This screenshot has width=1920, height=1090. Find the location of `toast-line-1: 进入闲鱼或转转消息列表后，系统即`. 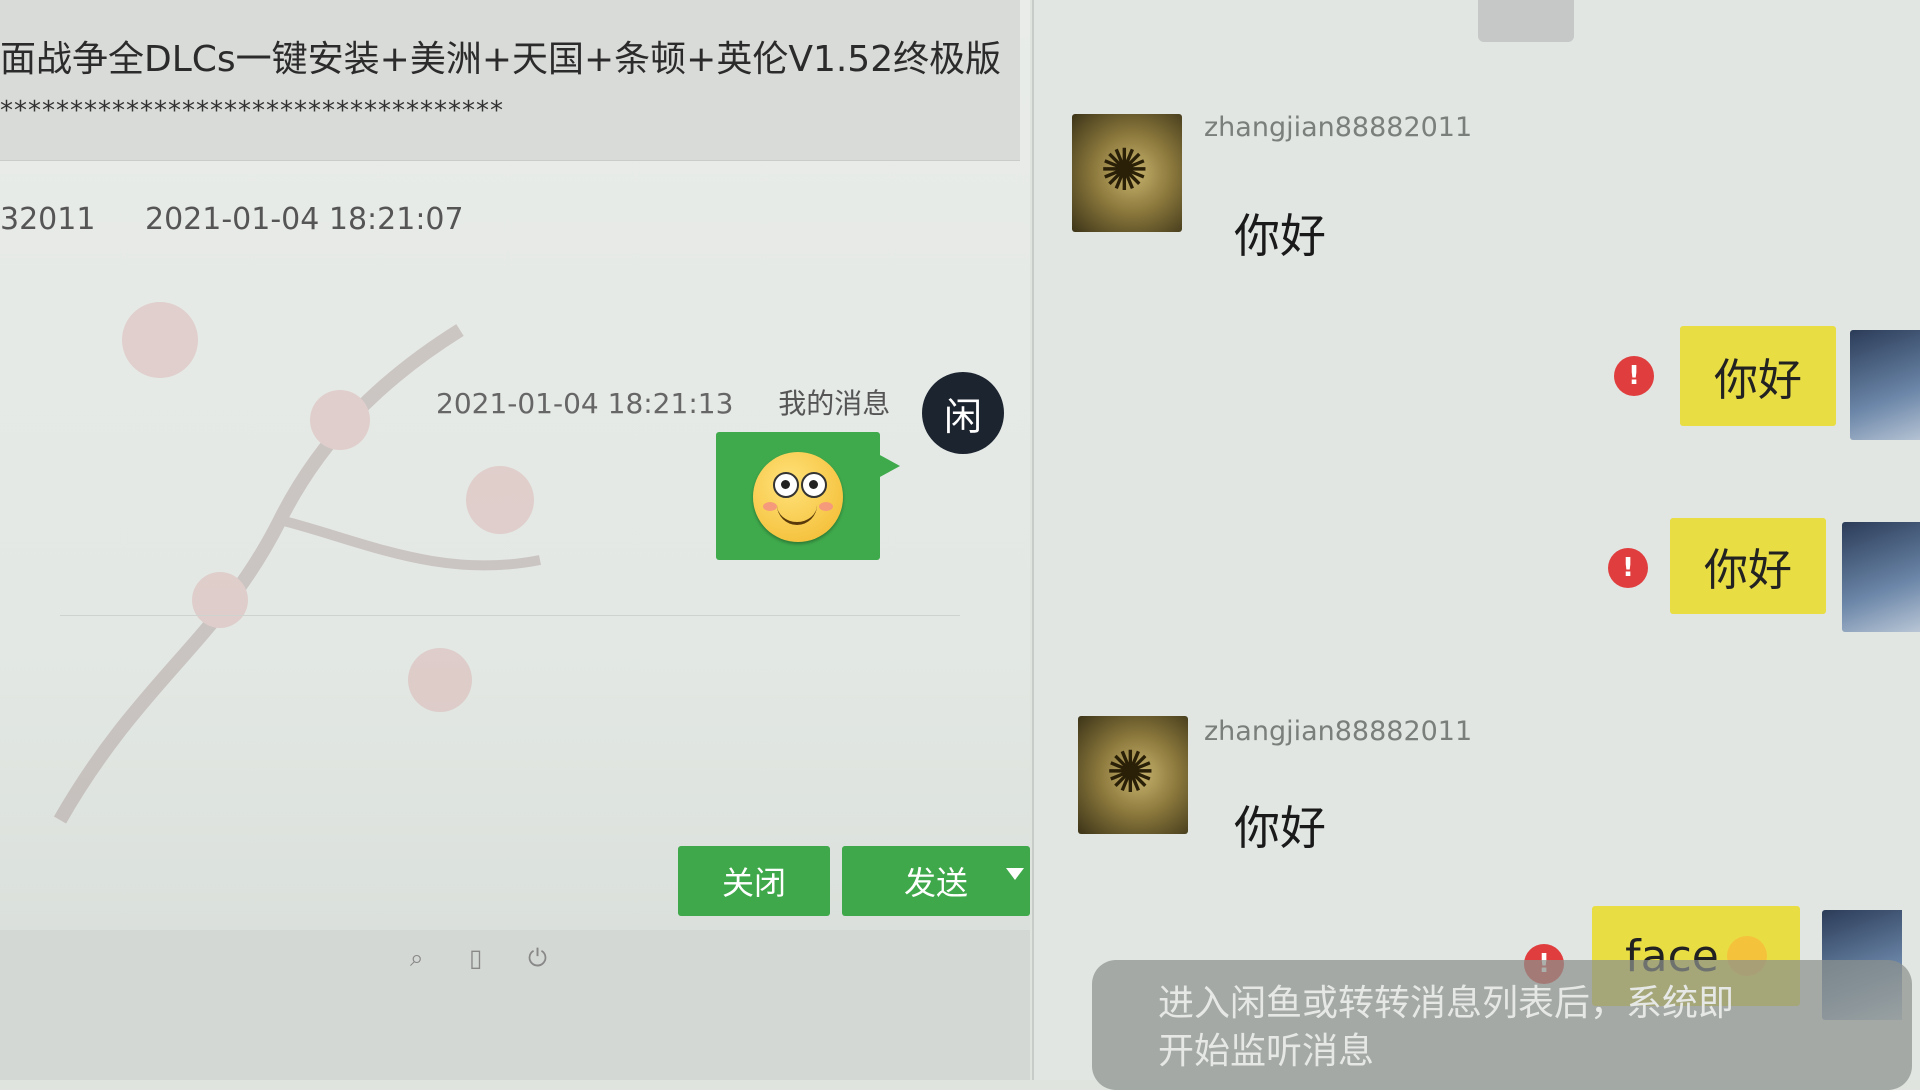

toast-line-1: 进入闲鱼或转转消息列表后，系统即 is located at coordinates (1446, 1003).